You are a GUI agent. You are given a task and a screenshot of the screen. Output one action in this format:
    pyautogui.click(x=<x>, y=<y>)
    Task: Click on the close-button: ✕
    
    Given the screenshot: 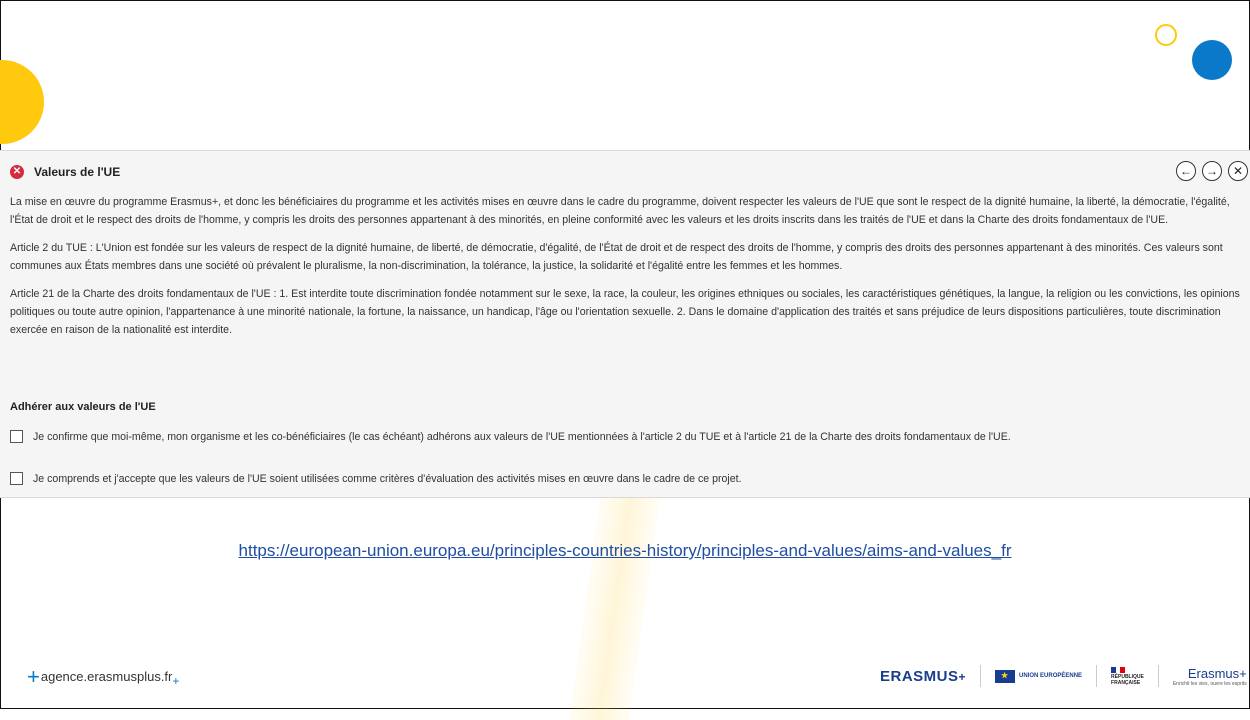 What is the action you would take?
    pyautogui.click(x=1238, y=171)
    